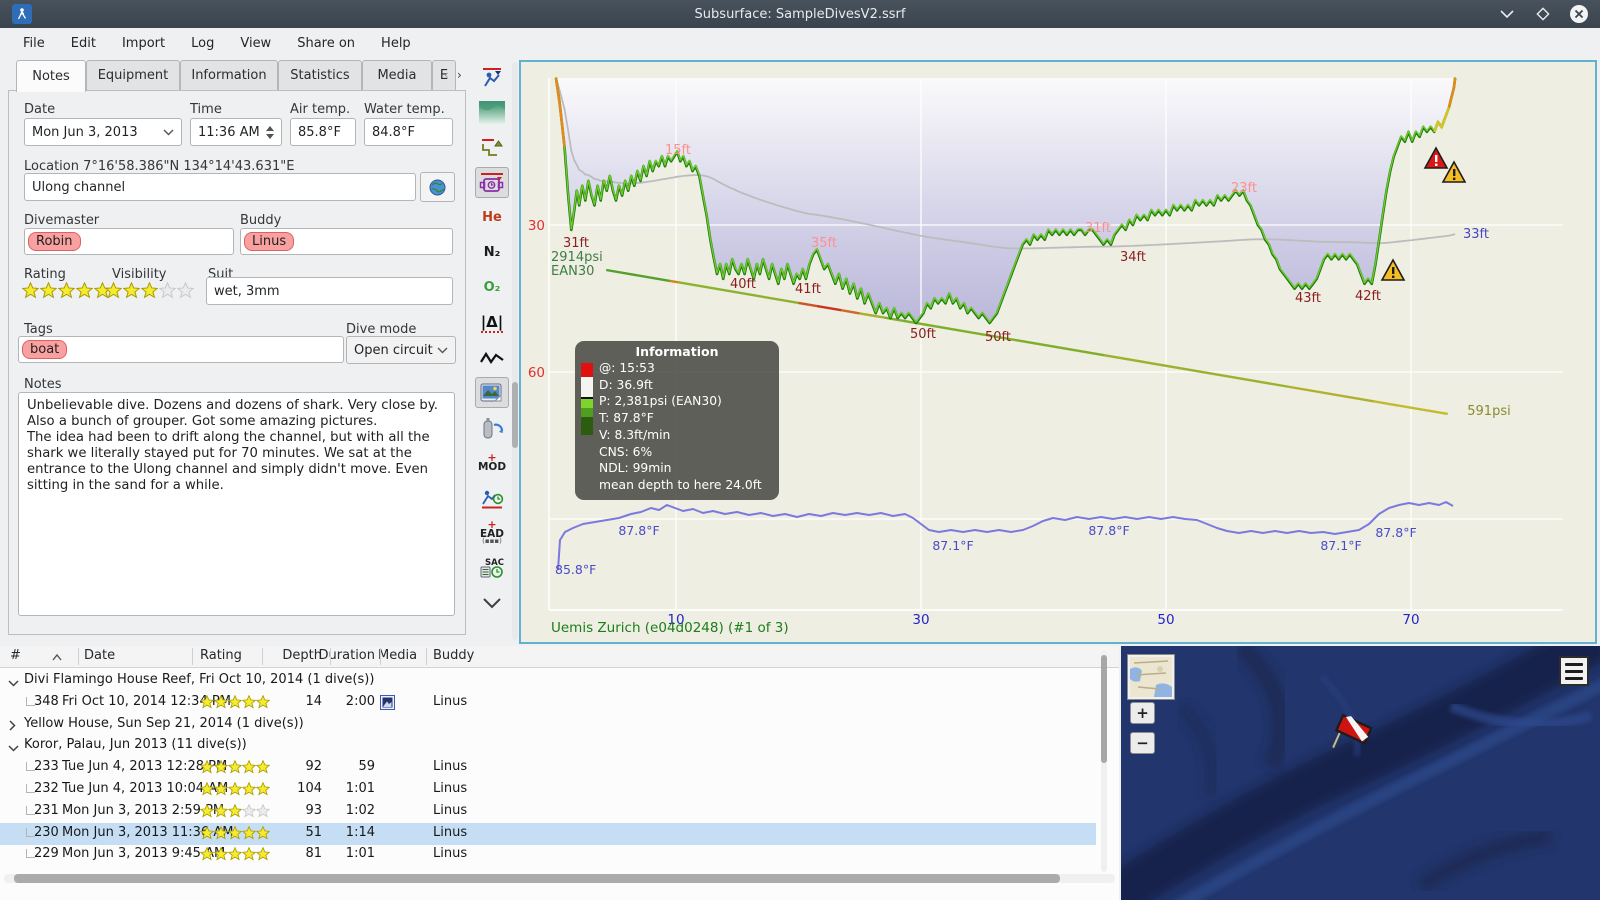  I want to click on tab-notes: Notes, so click(51, 76).